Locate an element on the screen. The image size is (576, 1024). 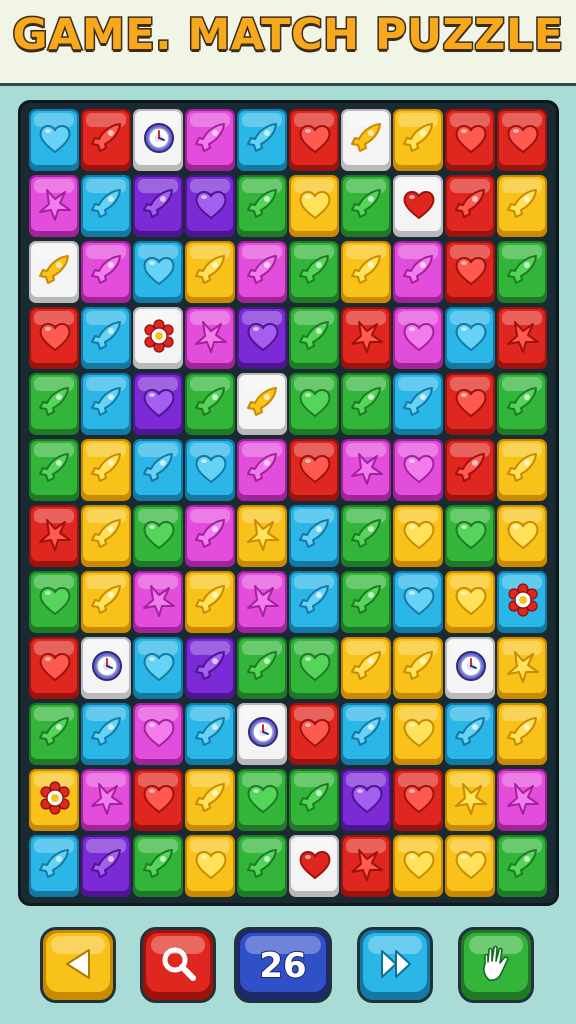
skip-button is located at coordinates (395, 965).